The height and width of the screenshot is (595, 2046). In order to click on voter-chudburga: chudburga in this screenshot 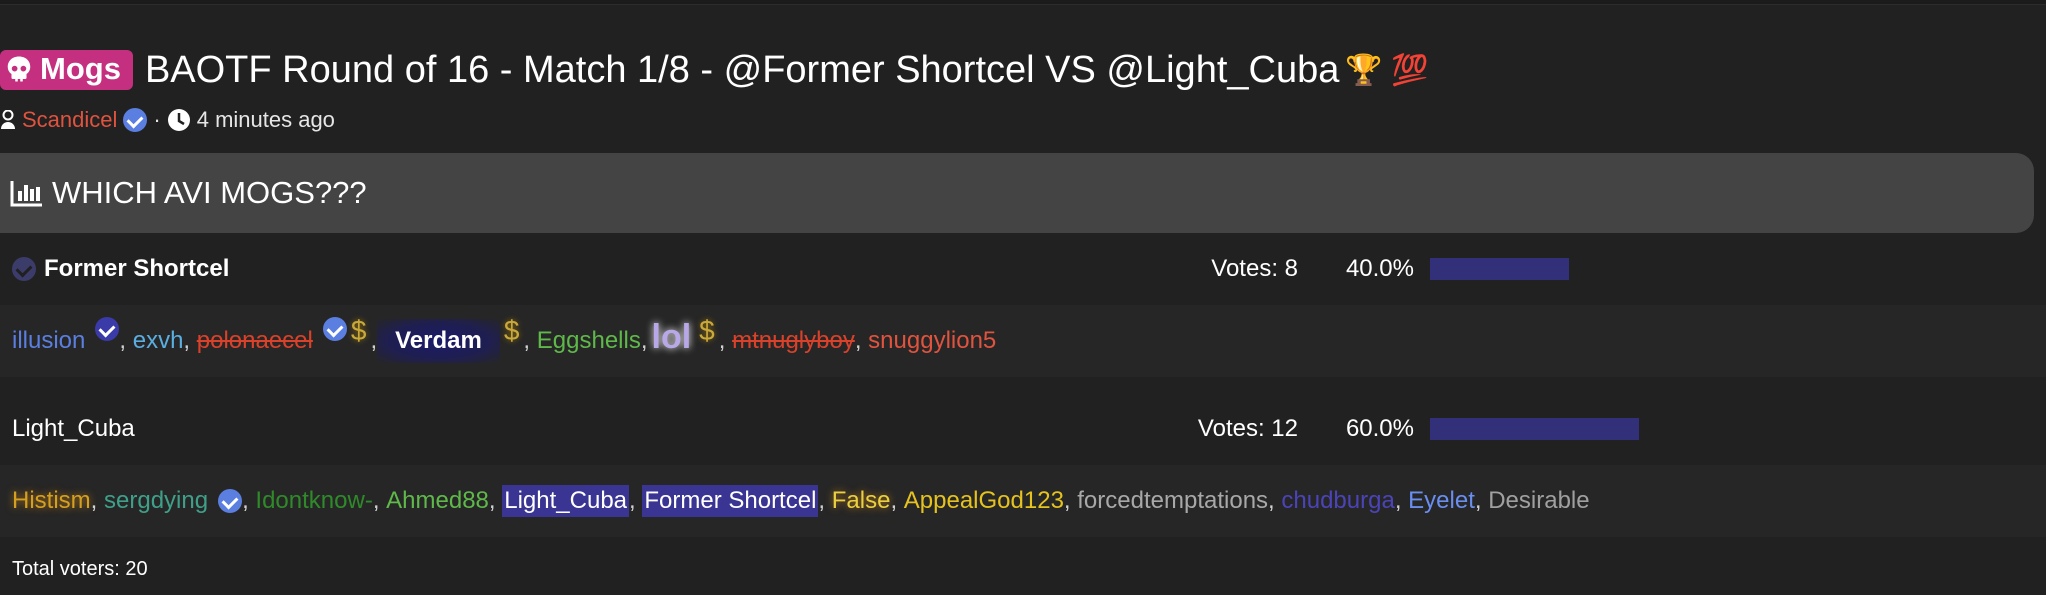, I will do `click(1337, 501)`.